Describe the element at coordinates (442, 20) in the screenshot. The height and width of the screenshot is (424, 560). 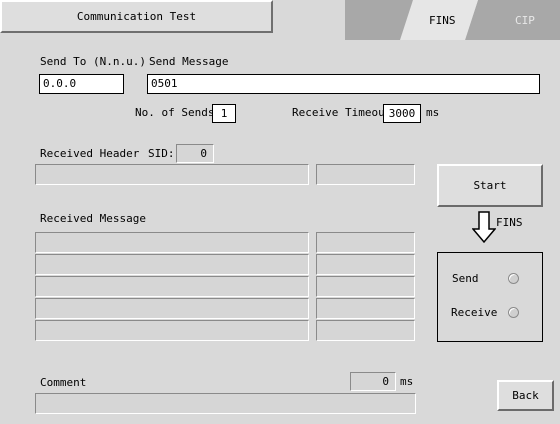
I see `tab-fins-label: FINS` at that location.